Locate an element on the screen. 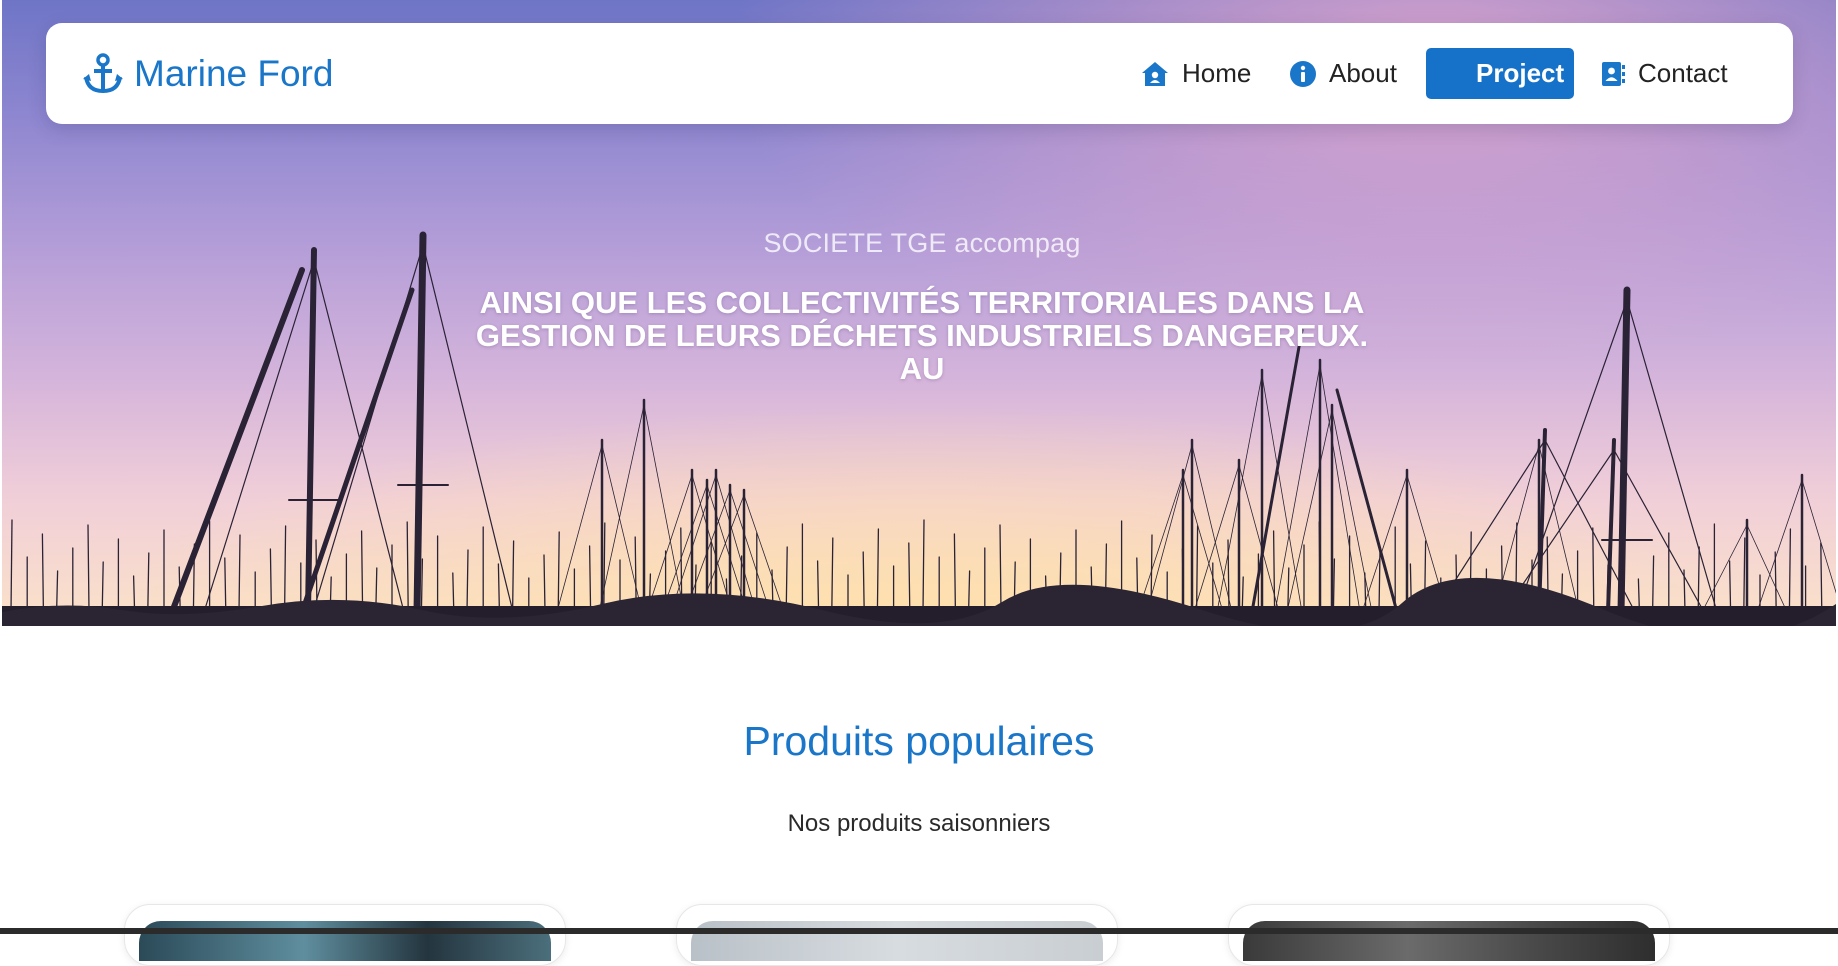 The height and width of the screenshot is (966, 1838). hero-kicker: SOCIETE TGE accompag is located at coordinates (922, 243).